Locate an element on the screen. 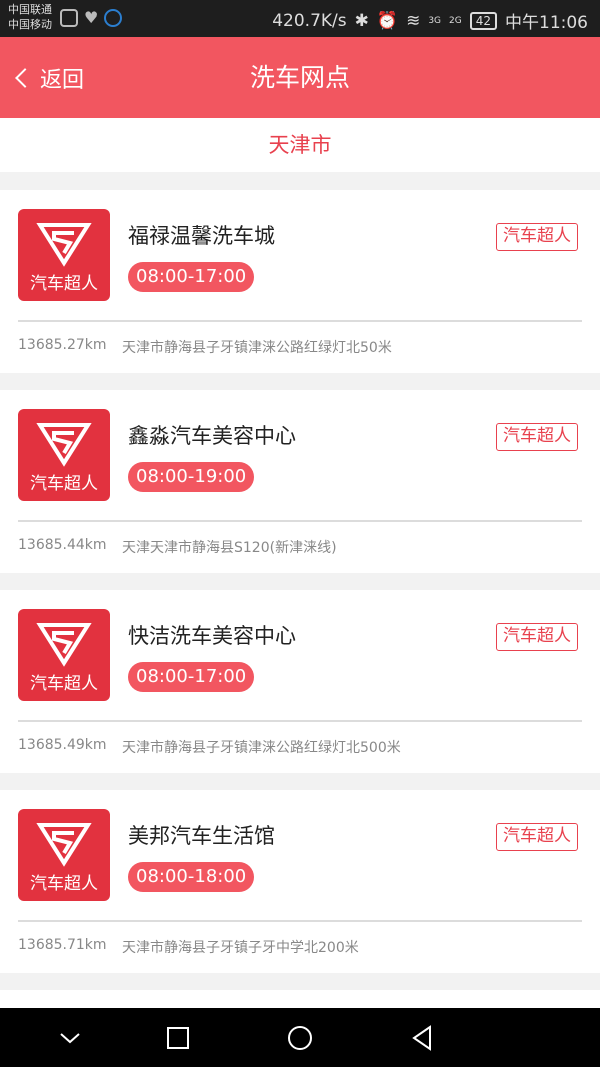 The image size is (600, 1067). carrier-1: 中国联通 is located at coordinates (30, 9).